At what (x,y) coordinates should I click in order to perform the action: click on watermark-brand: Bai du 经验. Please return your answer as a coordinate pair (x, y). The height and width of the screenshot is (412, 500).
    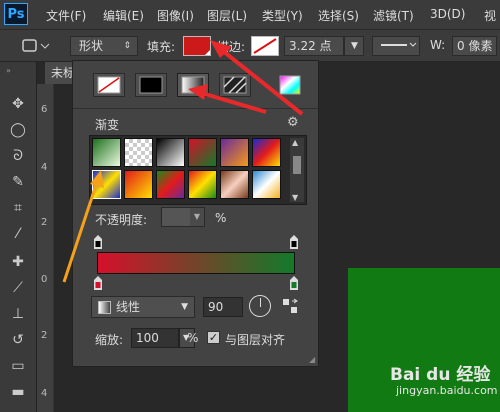
    Looking at the image, I should click on (440, 375).